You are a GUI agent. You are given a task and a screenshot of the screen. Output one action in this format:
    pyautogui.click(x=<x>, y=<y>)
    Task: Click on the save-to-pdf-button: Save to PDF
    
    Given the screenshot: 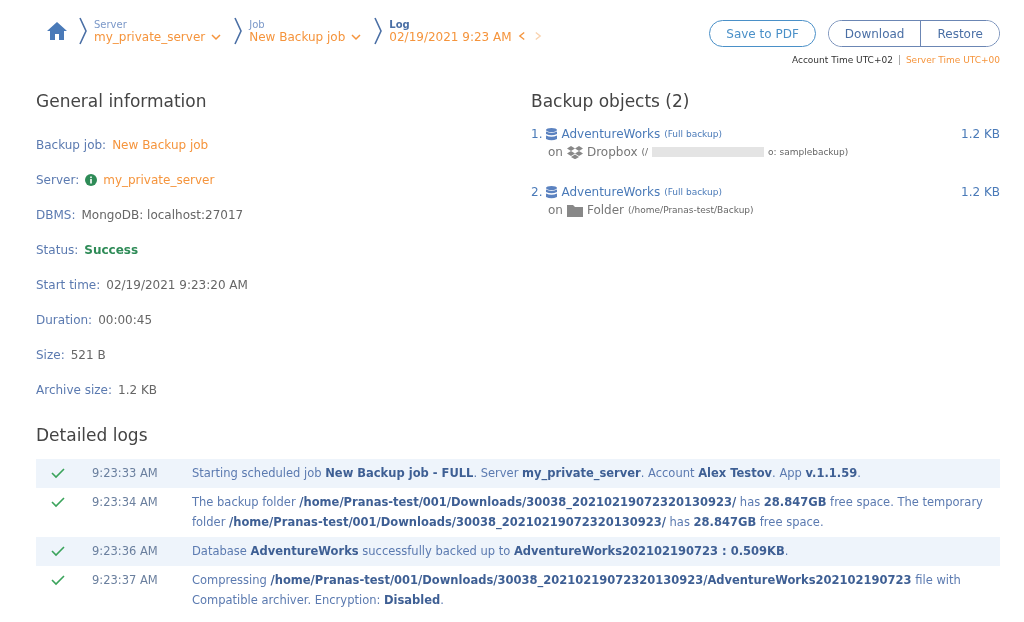 What is the action you would take?
    pyautogui.click(x=762, y=33)
    